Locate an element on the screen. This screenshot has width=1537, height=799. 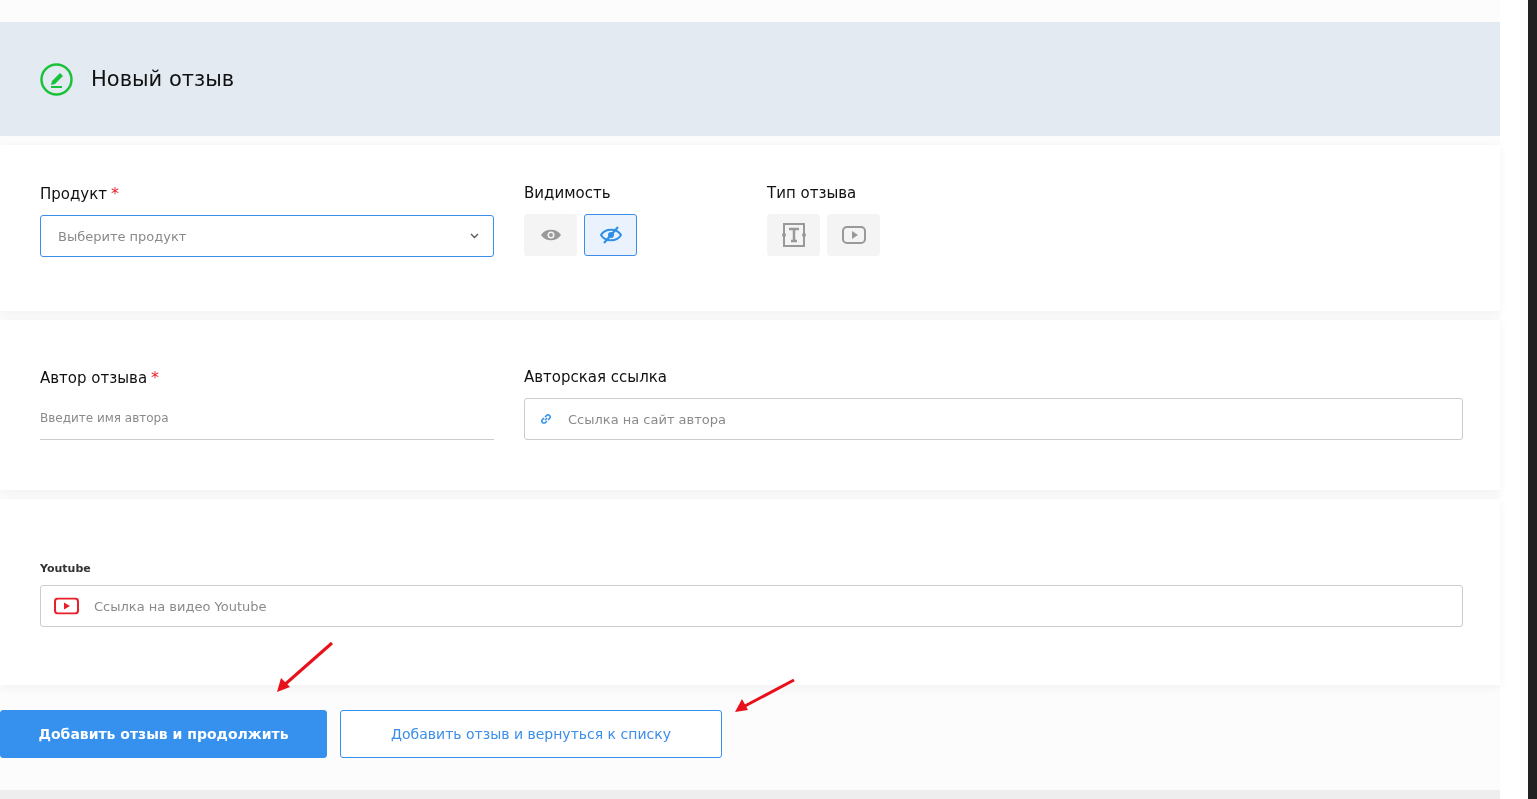
page-title: Новый отзыв is located at coordinates (163, 79).